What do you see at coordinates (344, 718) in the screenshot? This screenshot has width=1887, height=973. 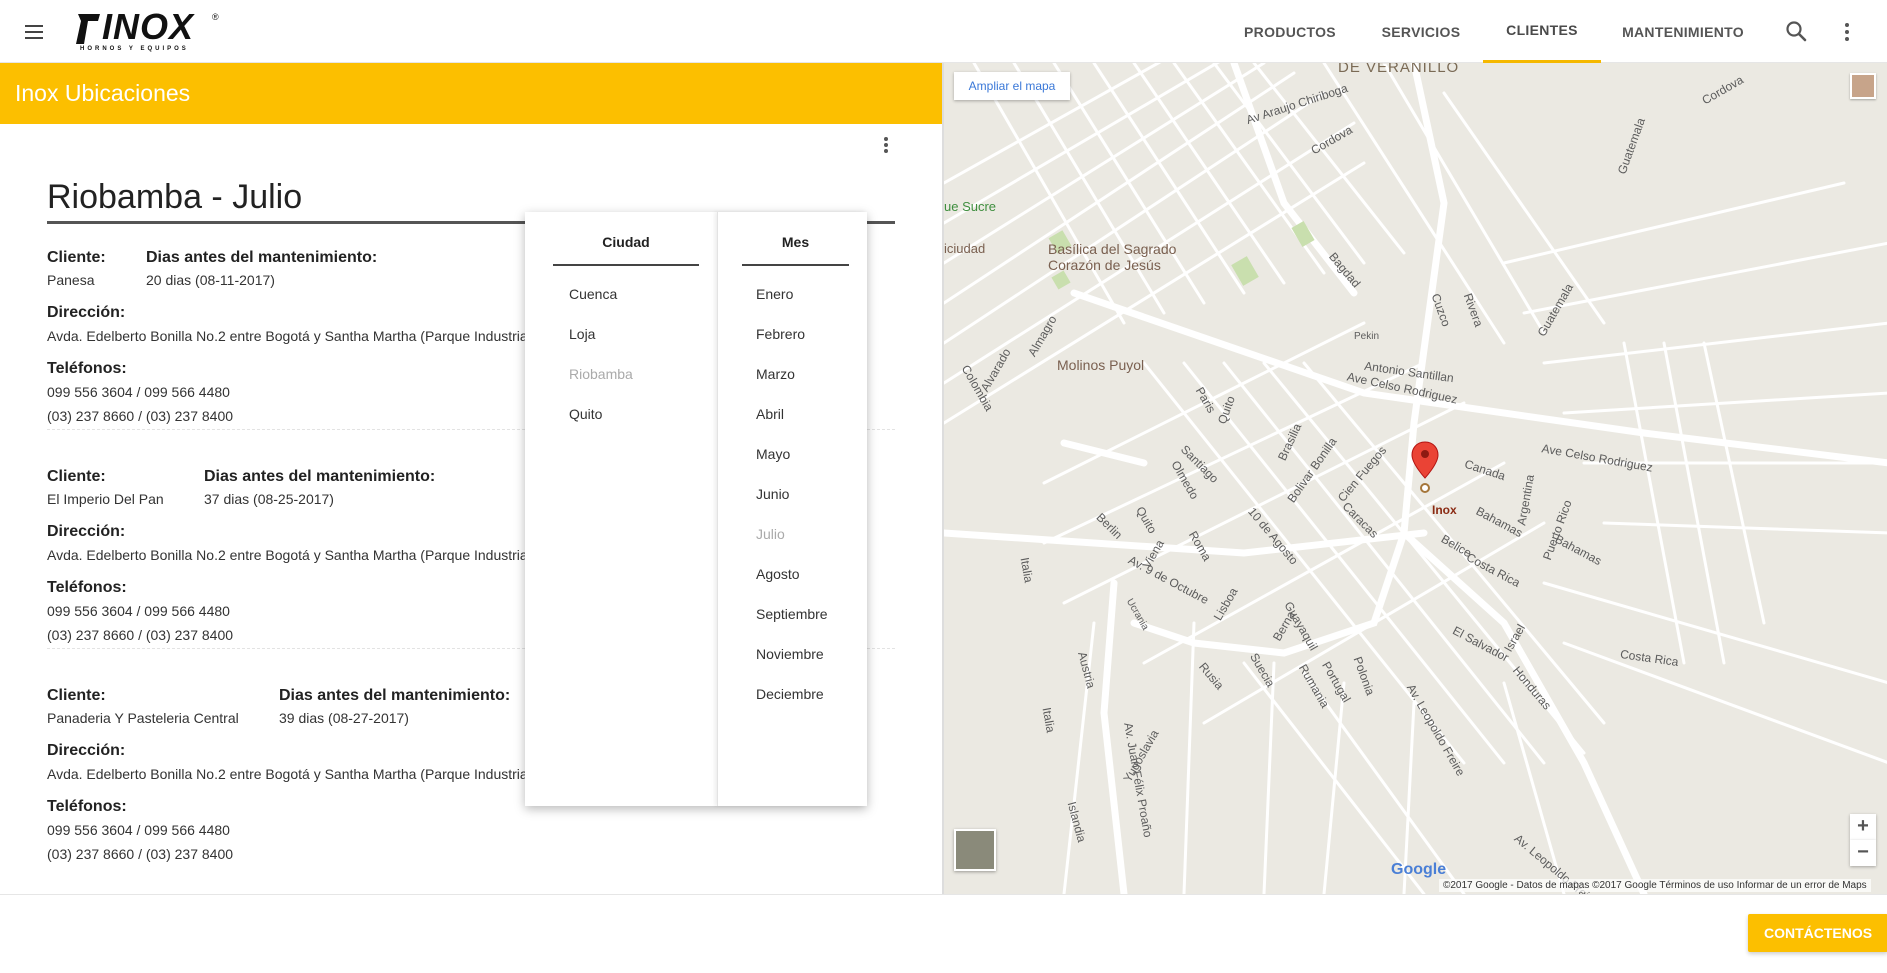 I see `days-value: 39 dias (08-27-2017)` at bounding box center [344, 718].